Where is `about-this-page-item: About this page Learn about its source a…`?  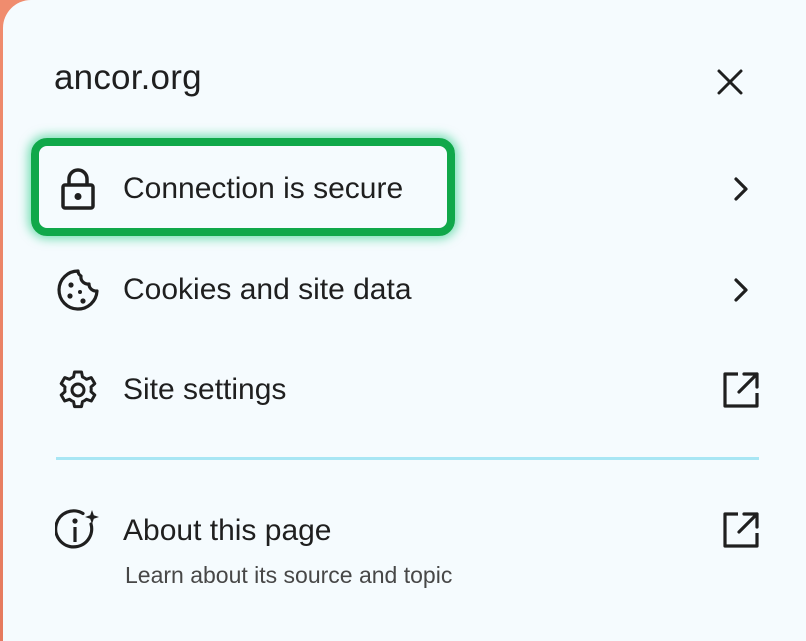 about-this-page-item: About this page Learn about its source a… is located at coordinates (403, 546).